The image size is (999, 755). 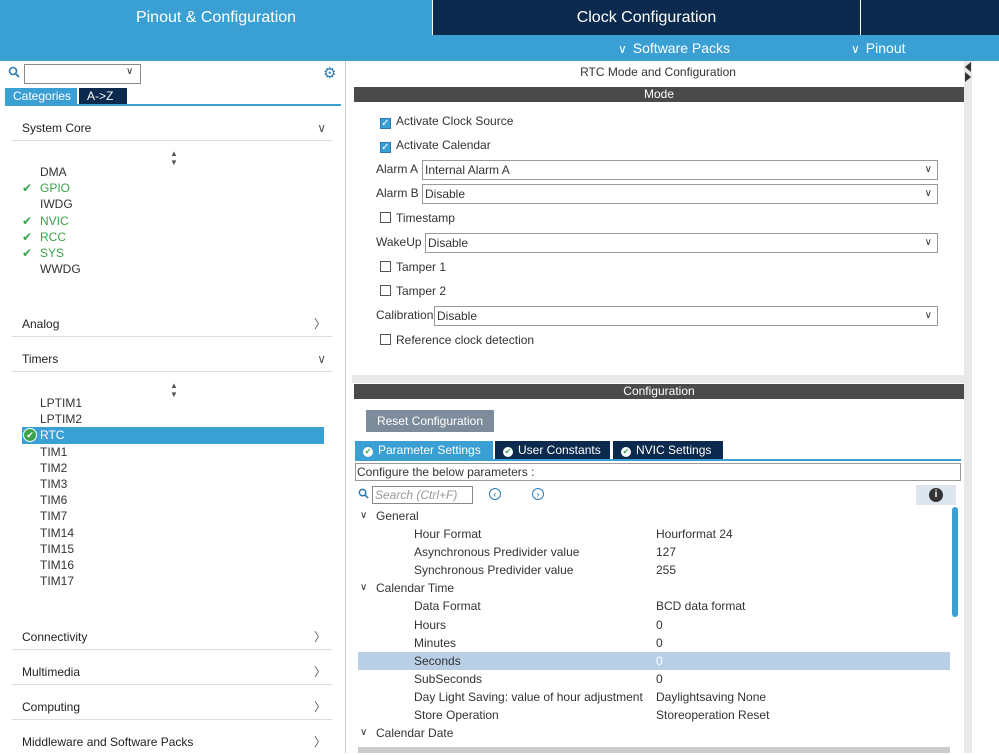 What do you see at coordinates (174, 158) in the screenshot?
I see `sort-icon: ▲ ▼` at bounding box center [174, 158].